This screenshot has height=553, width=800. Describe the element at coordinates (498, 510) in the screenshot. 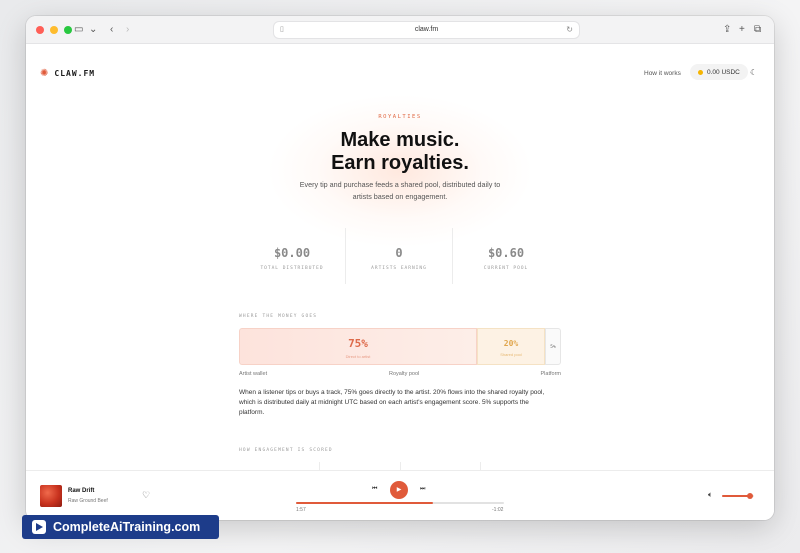

I see `remaining-time: -1:02` at that location.